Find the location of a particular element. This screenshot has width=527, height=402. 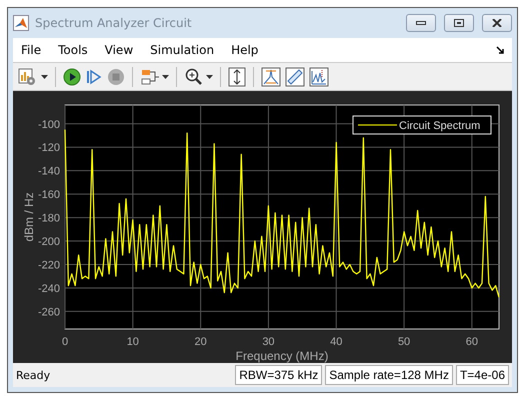

x-tick-label: 30 is located at coordinates (268, 342).